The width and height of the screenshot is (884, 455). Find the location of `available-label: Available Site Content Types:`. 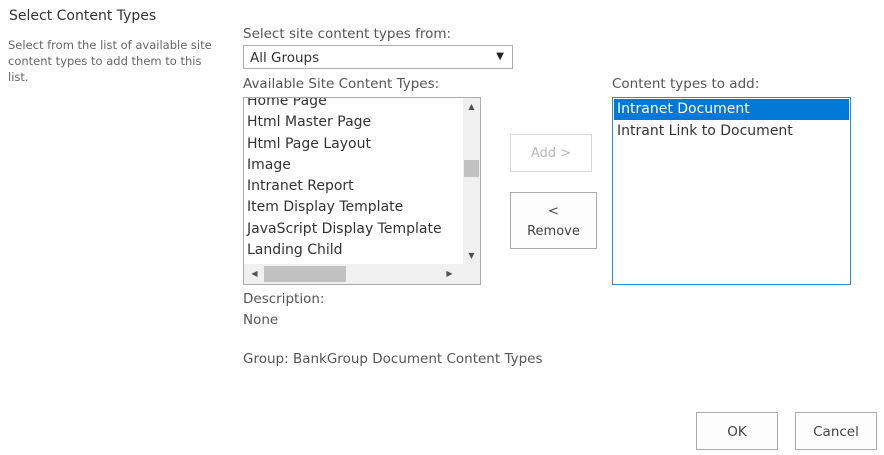

available-label: Available Site Content Types: is located at coordinates (341, 84).